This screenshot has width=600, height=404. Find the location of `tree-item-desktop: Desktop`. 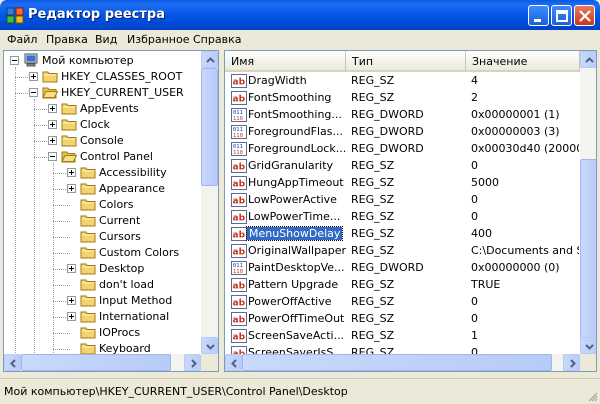

tree-item-desktop: Desktop is located at coordinates (102, 269).